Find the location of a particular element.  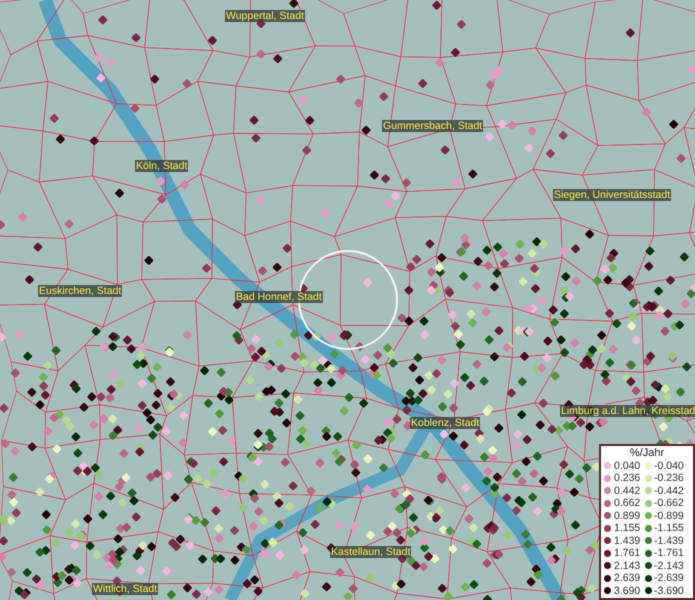

legend-value: -0.040 is located at coordinates (669, 466).